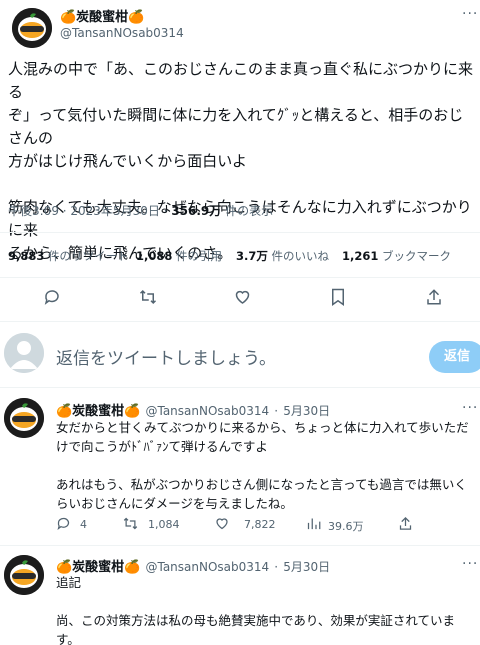  What do you see at coordinates (261, 484) in the screenshot?
I see `reply-line: あれはもう、私がぶつかりおじさん側になったと言っても過言では無いく` at bounding box center [261, 484].